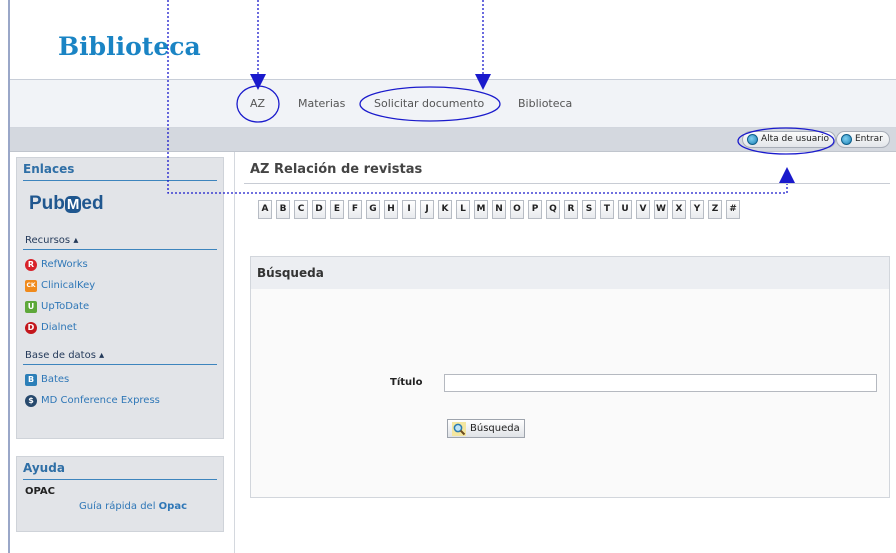 Image resolution: width=896 pixels, height=553 pixels. I want to click on pubmed-logo-m: M, so click(73, 204).